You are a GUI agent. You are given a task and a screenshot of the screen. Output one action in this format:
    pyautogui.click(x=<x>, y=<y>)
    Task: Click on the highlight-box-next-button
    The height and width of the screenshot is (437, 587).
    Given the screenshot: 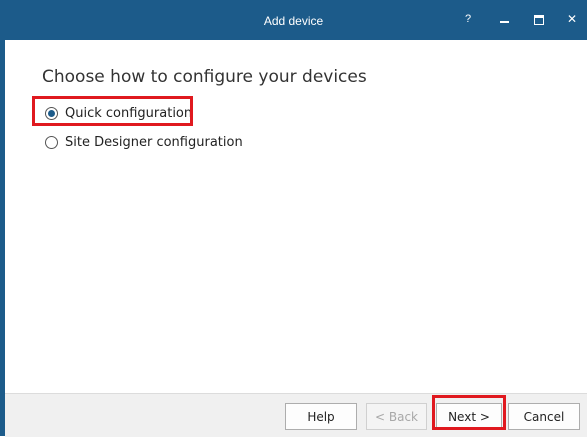 What is the action you would take?
    pyautogui.click(x=469, y=412)
    